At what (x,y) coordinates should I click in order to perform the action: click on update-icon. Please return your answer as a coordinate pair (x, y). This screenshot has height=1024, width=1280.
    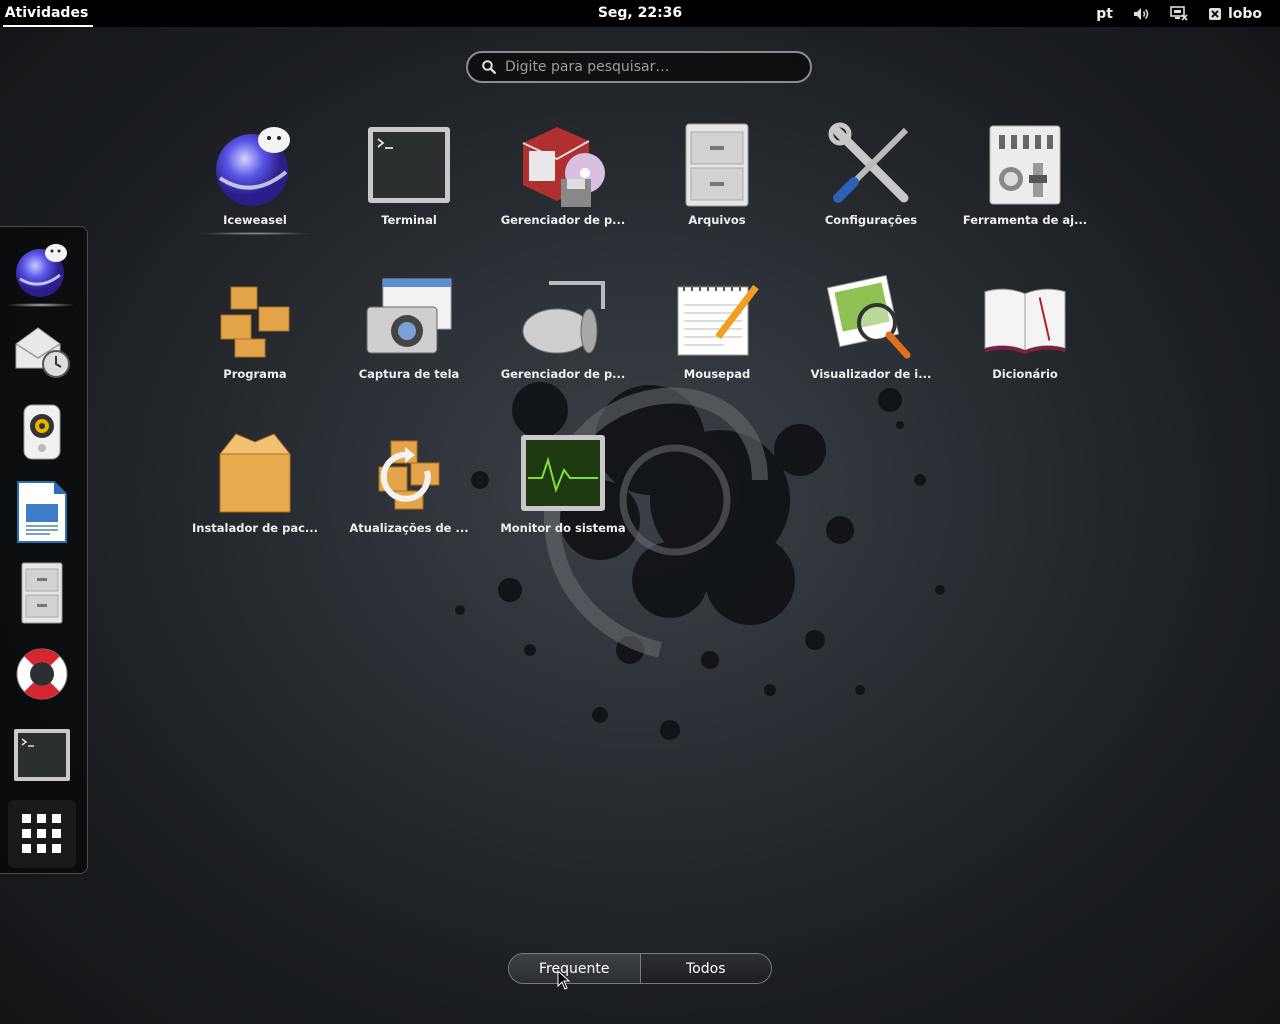
    Looking at the image, I should click on (409, 475).